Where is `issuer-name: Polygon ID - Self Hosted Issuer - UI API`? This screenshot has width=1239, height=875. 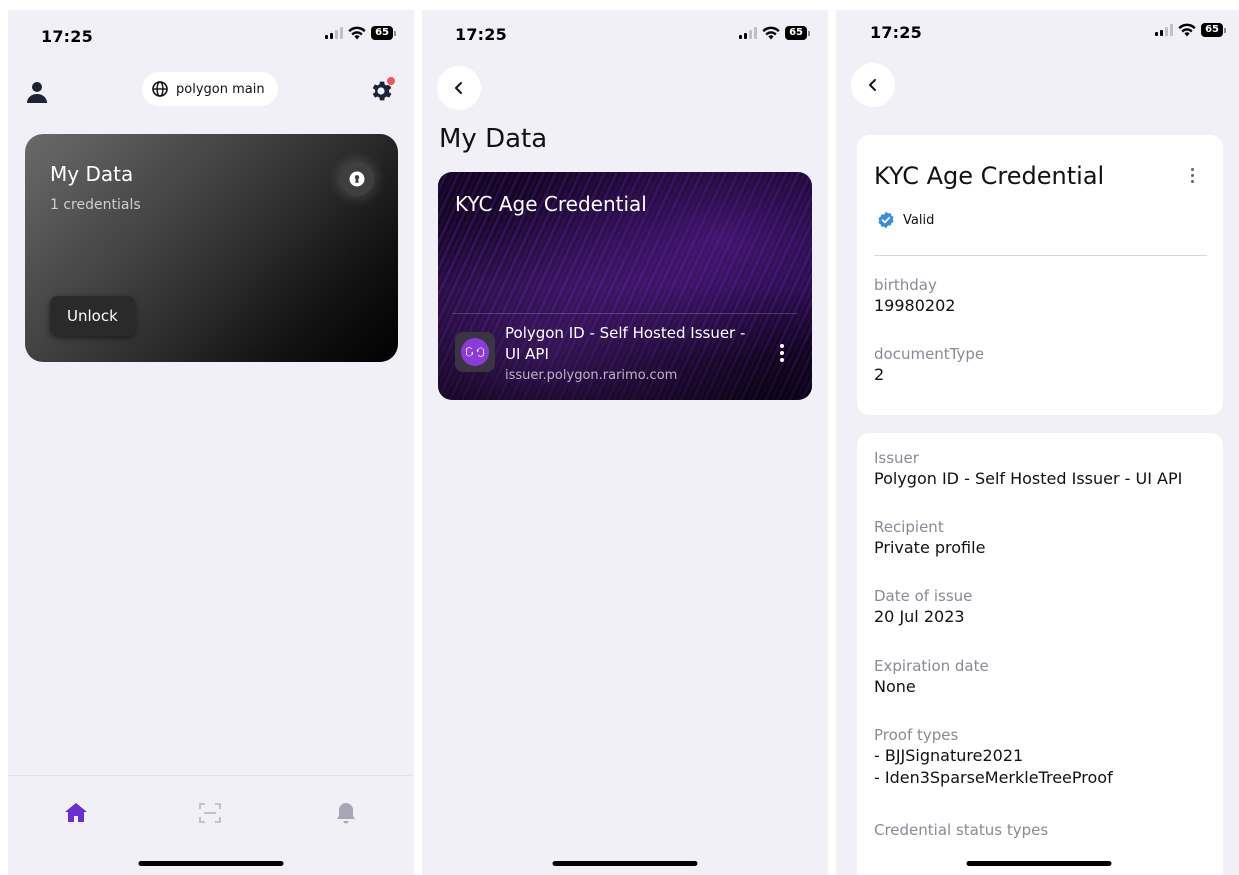 issuer-name: Polygon ID - Self Hosted Issuer - UI API is located at coordinates (625, 343).